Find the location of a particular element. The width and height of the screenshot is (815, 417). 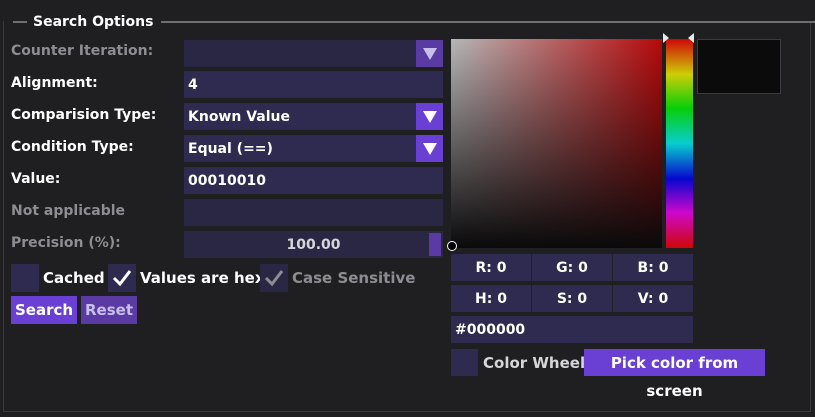

value-input: 00010010 is located at coordinates (313, 180).